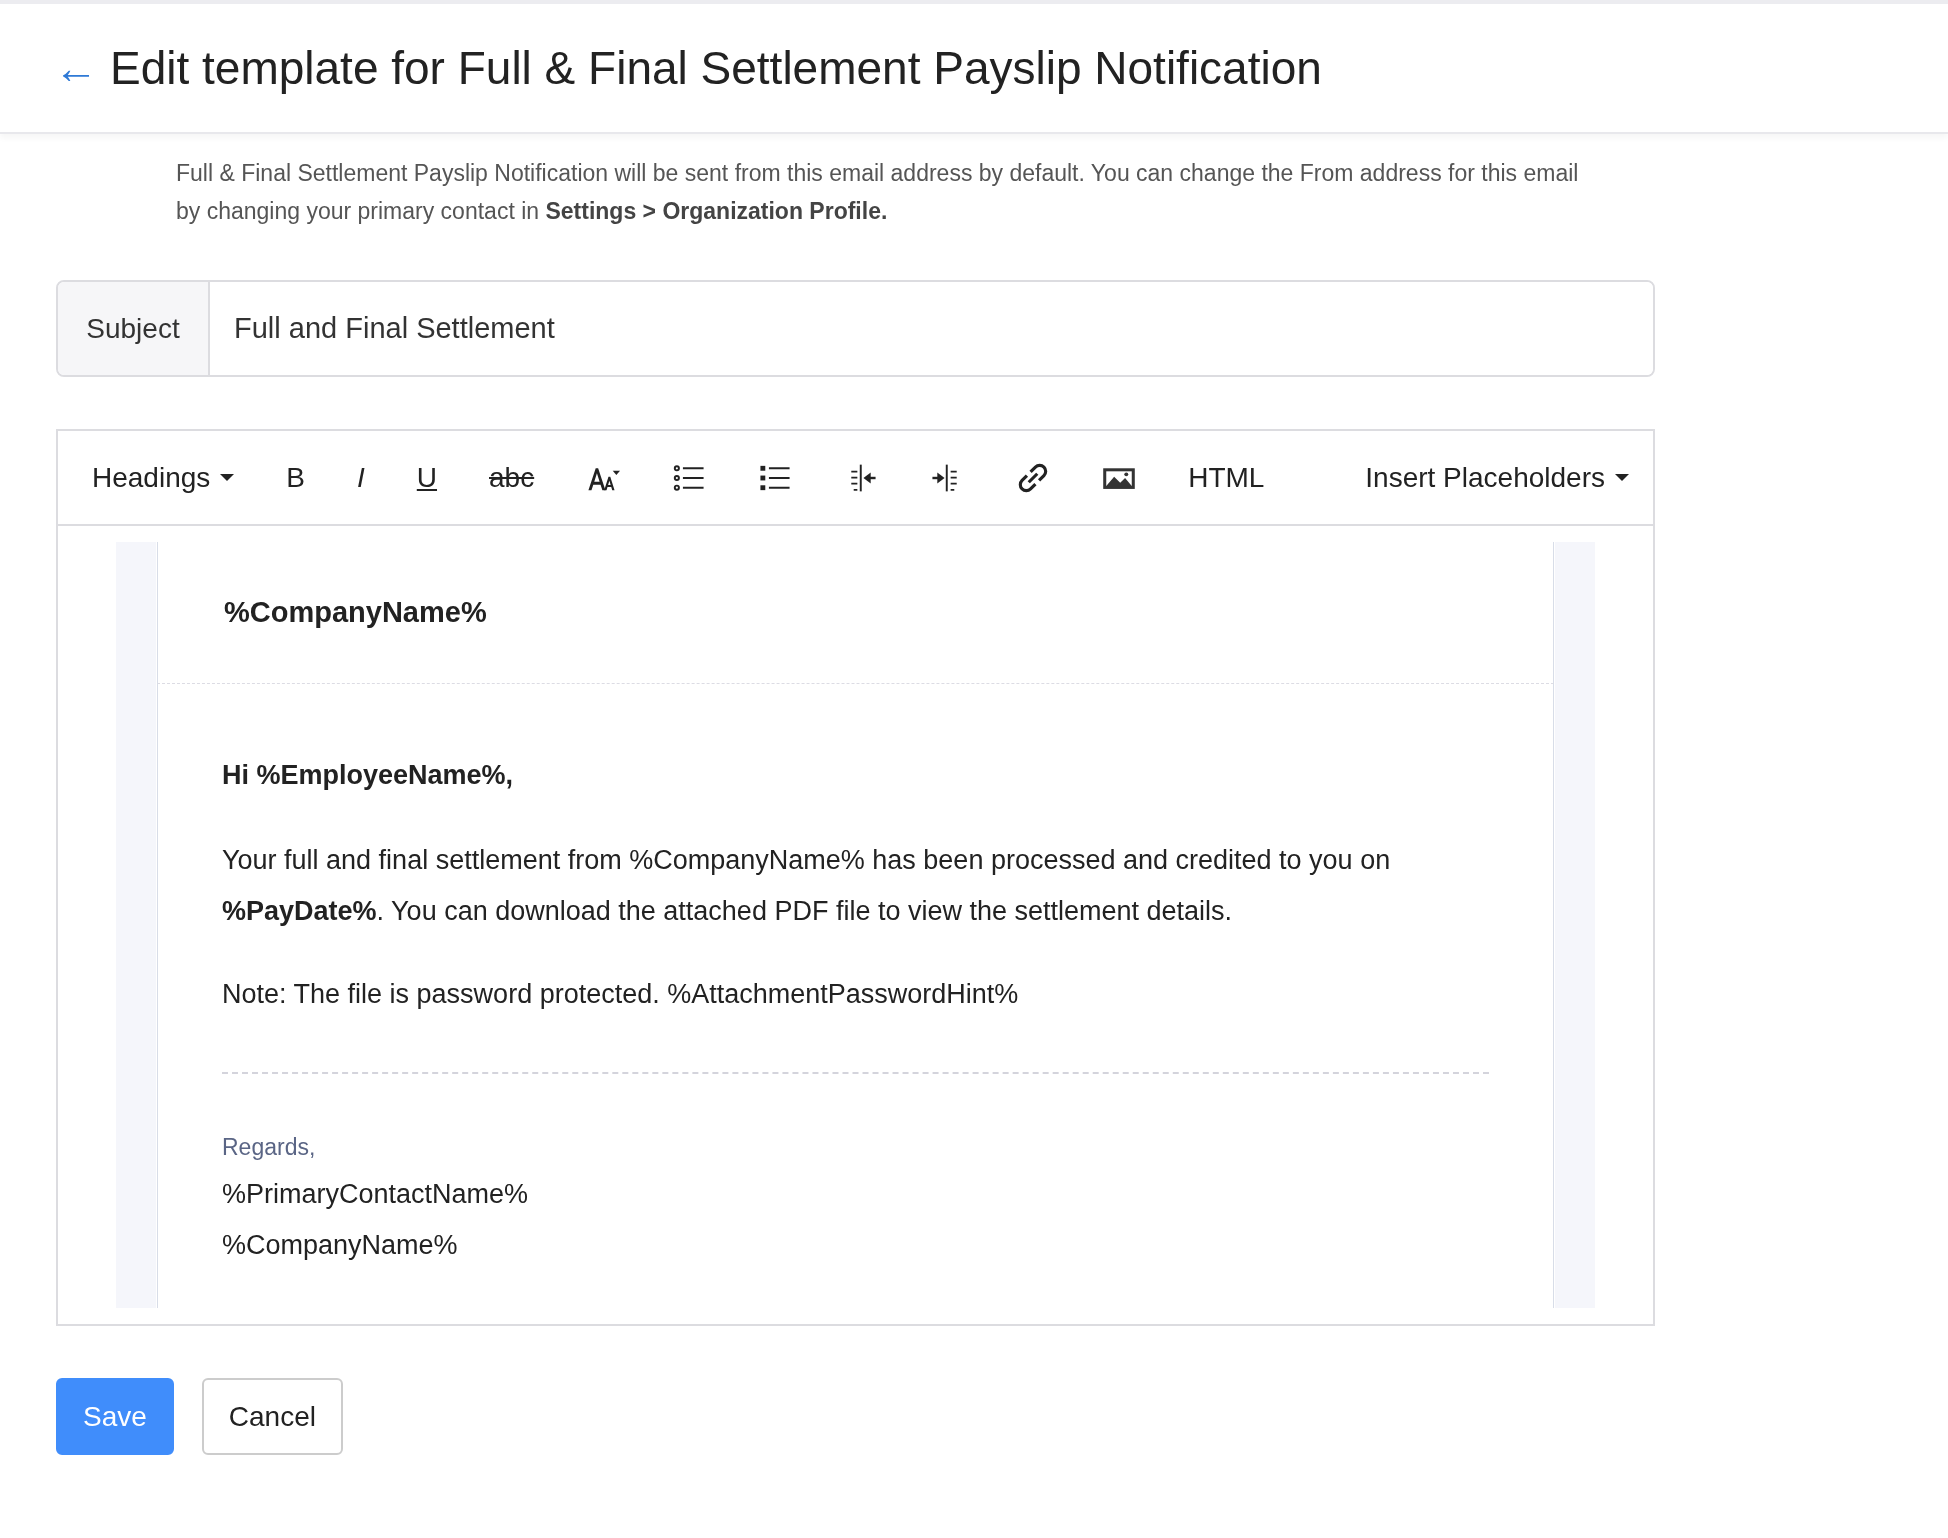 This screenshot has height=1538, width=1948. Describe the element at coordinates (376, 1194) in the screenshot. I see `signature-line: %PrimaryContactName%` at that location.